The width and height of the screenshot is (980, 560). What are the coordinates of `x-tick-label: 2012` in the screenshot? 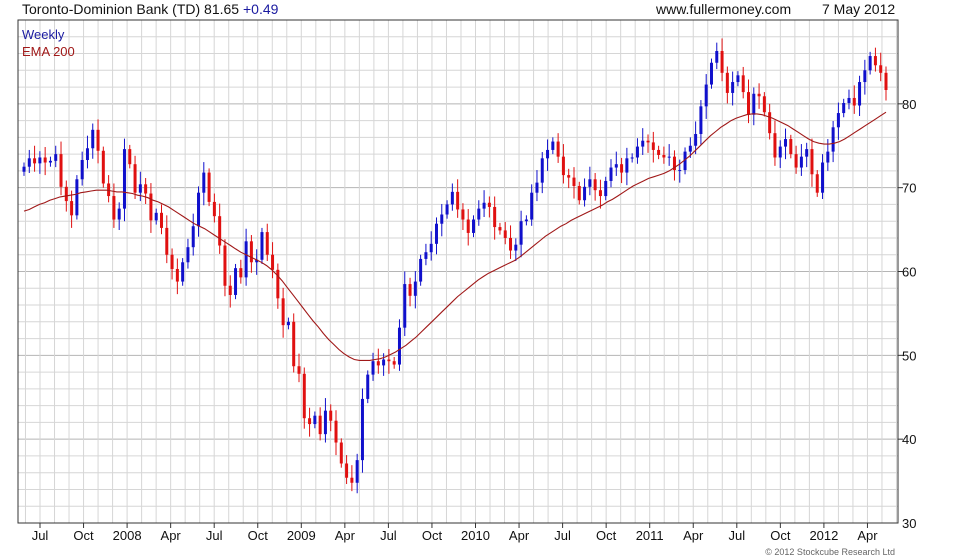 It's located at (823, 535).